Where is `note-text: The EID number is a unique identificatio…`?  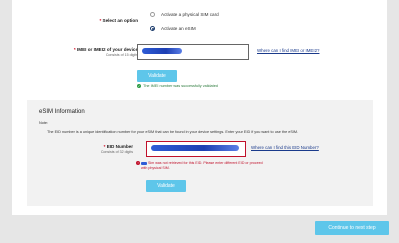 note-text: The EID number is a unique identificatio… is located at coordinates (173, 132).